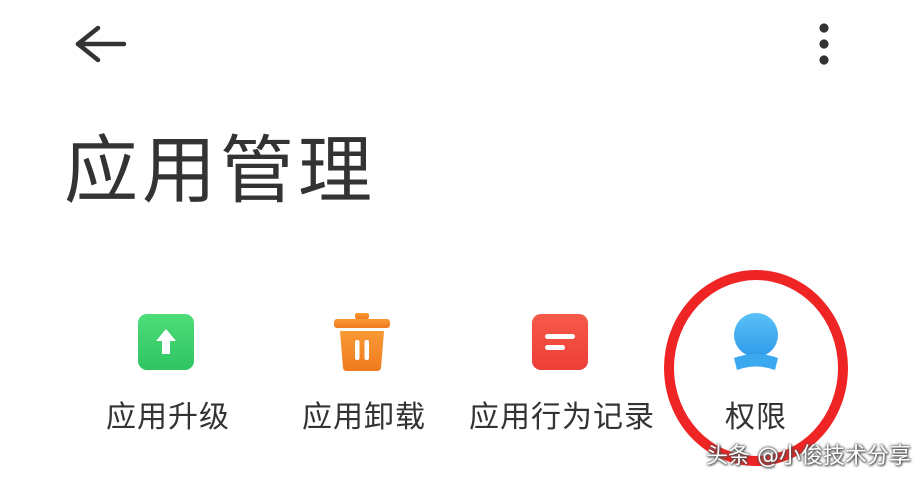 The height and width of the screenshot is (483, 923). I want to click on back-button, so click(99, 44).